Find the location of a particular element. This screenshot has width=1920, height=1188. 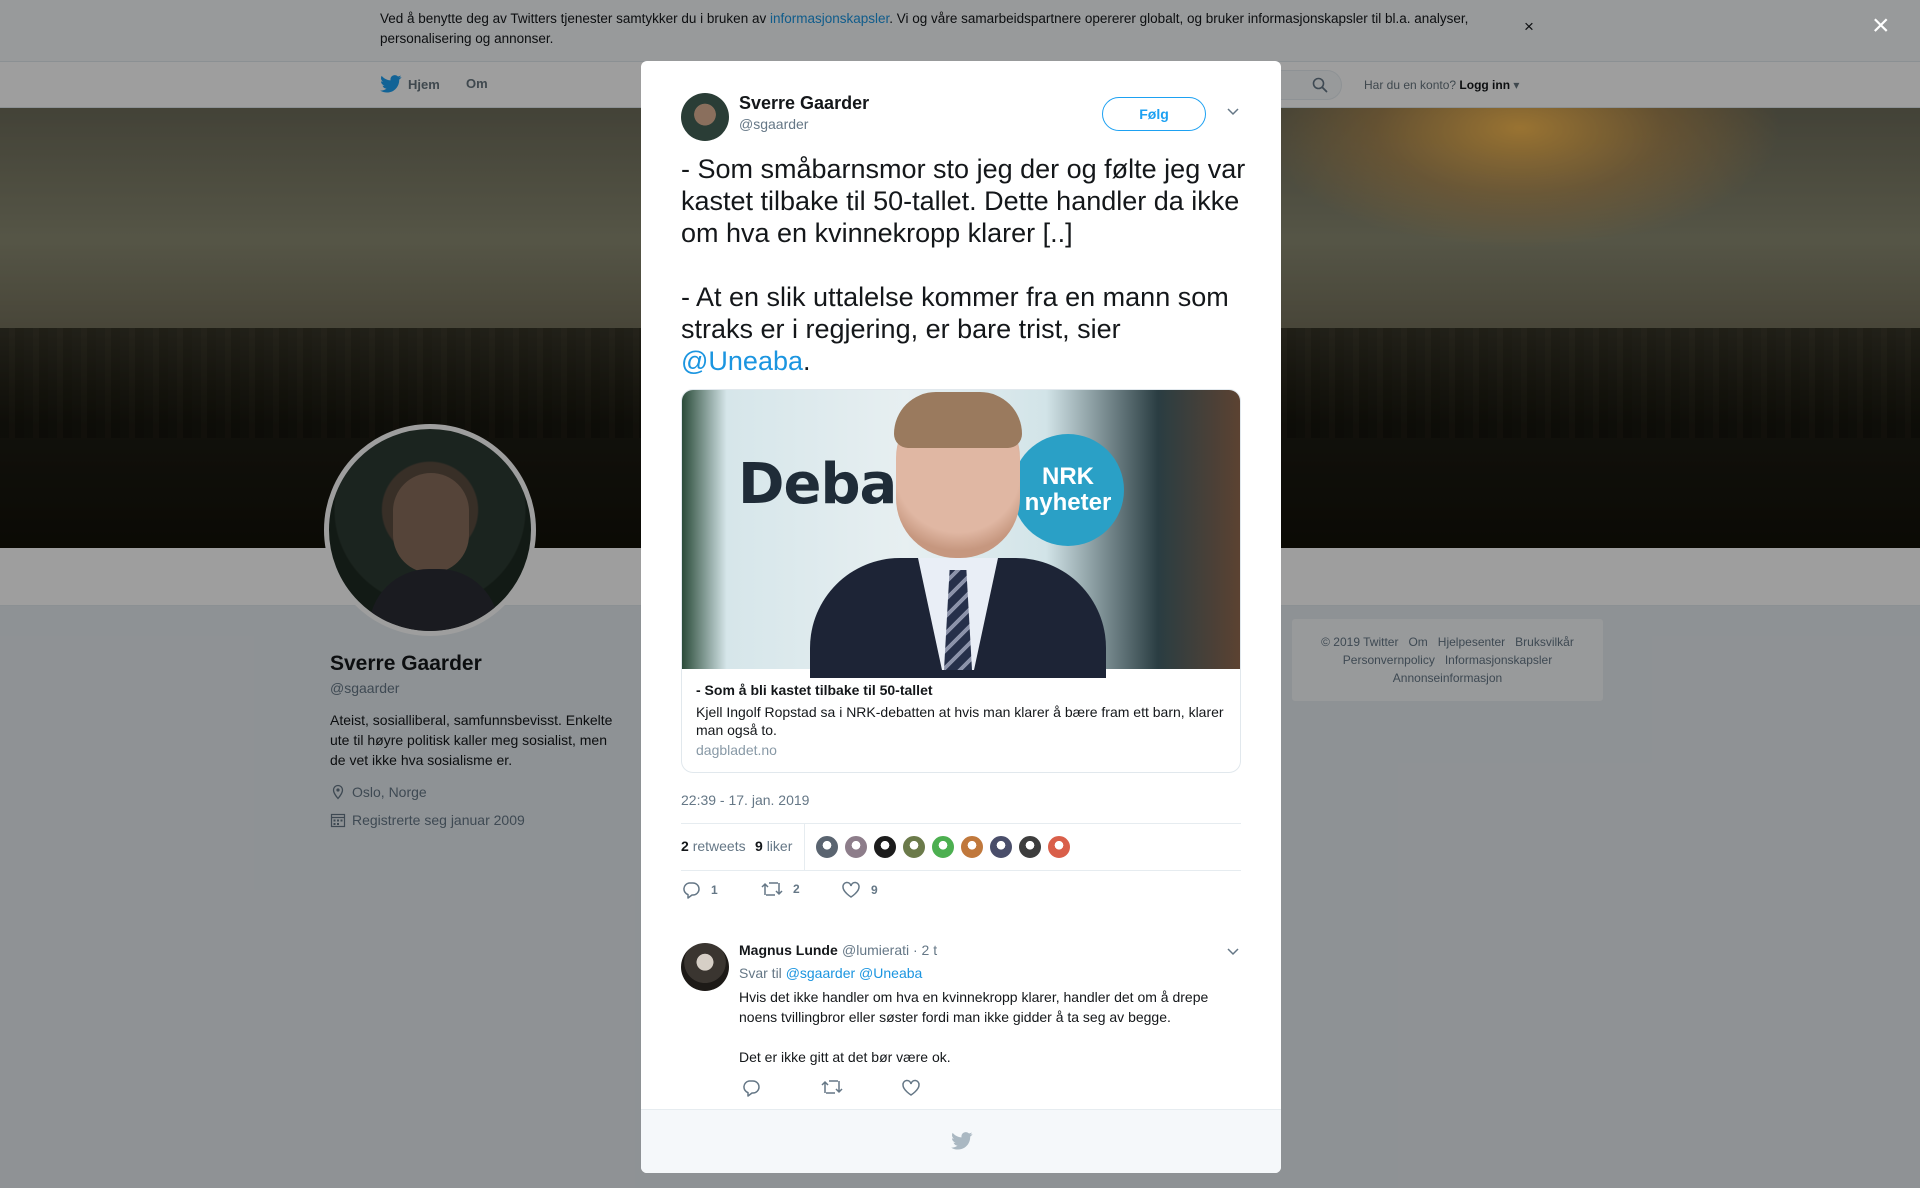

twitter-bird-icon is located at coordinates (962, 1141).